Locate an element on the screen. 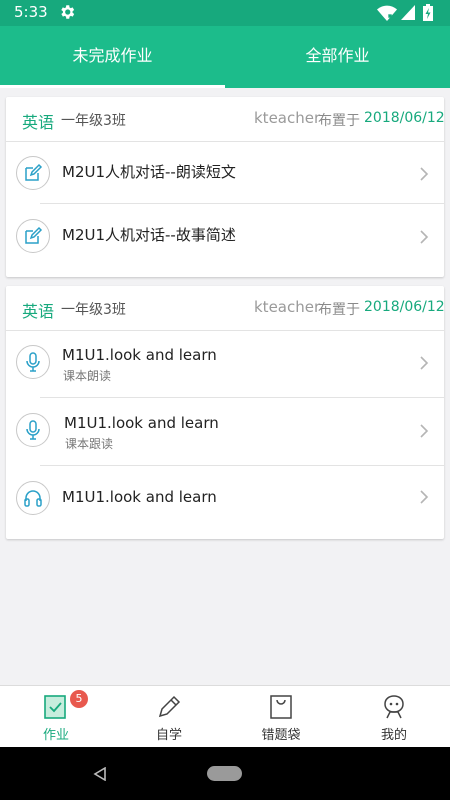  bottom-navigation: 5 作业 自学 错题袋 我的 is located at coordinates (225, 716).